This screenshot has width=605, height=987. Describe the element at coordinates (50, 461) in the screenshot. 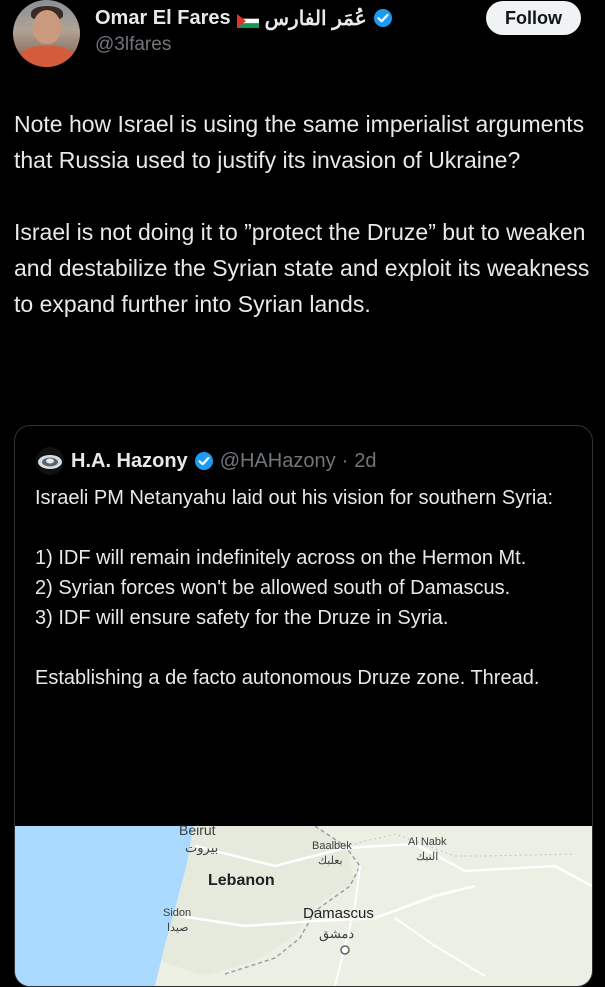

I see `quoted-author-avatar` at that location.